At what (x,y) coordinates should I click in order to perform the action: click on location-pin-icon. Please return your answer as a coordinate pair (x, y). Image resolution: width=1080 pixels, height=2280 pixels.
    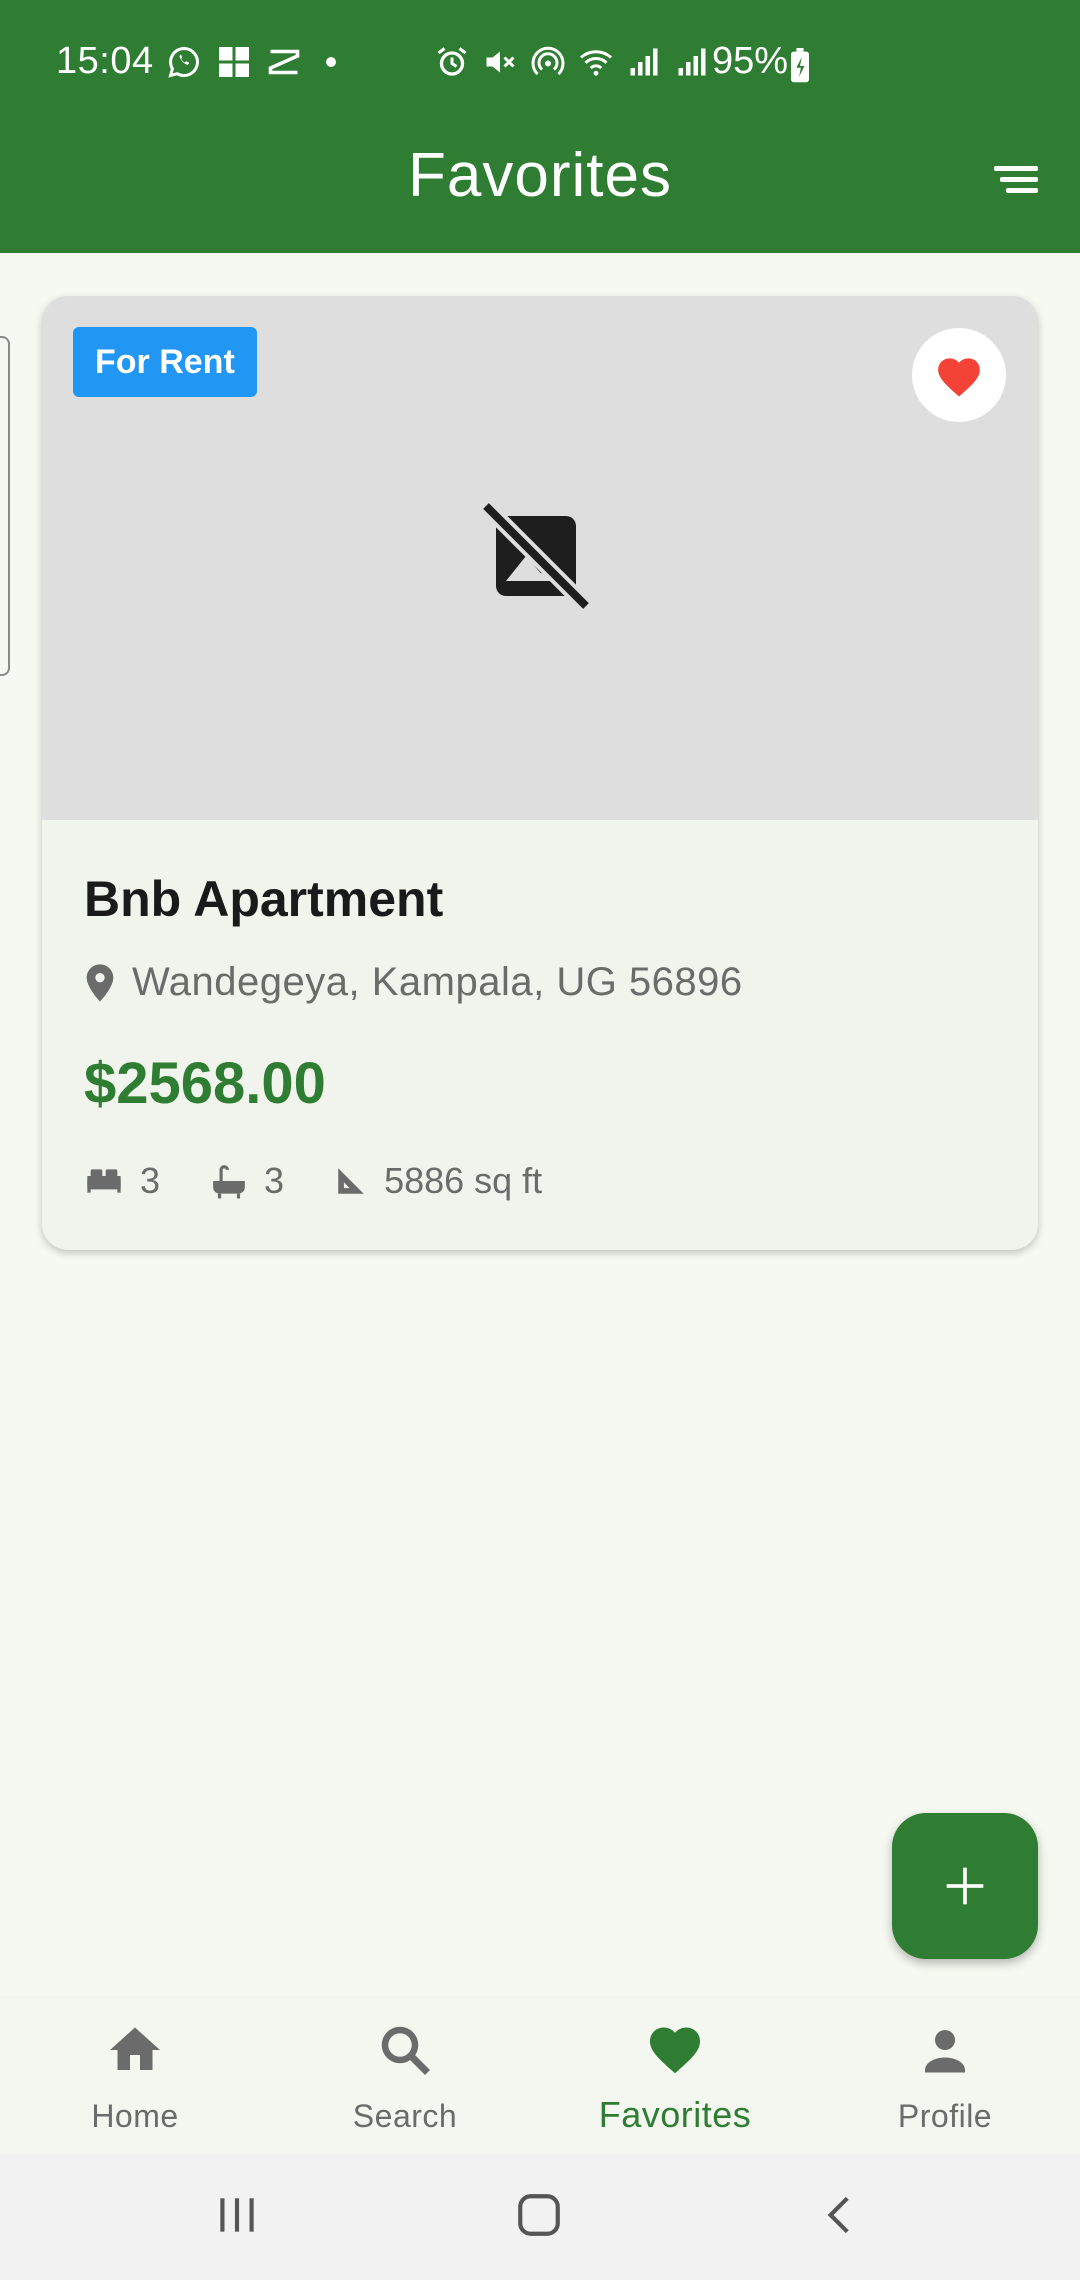
    Looking at the image, I should click on (100, 982).